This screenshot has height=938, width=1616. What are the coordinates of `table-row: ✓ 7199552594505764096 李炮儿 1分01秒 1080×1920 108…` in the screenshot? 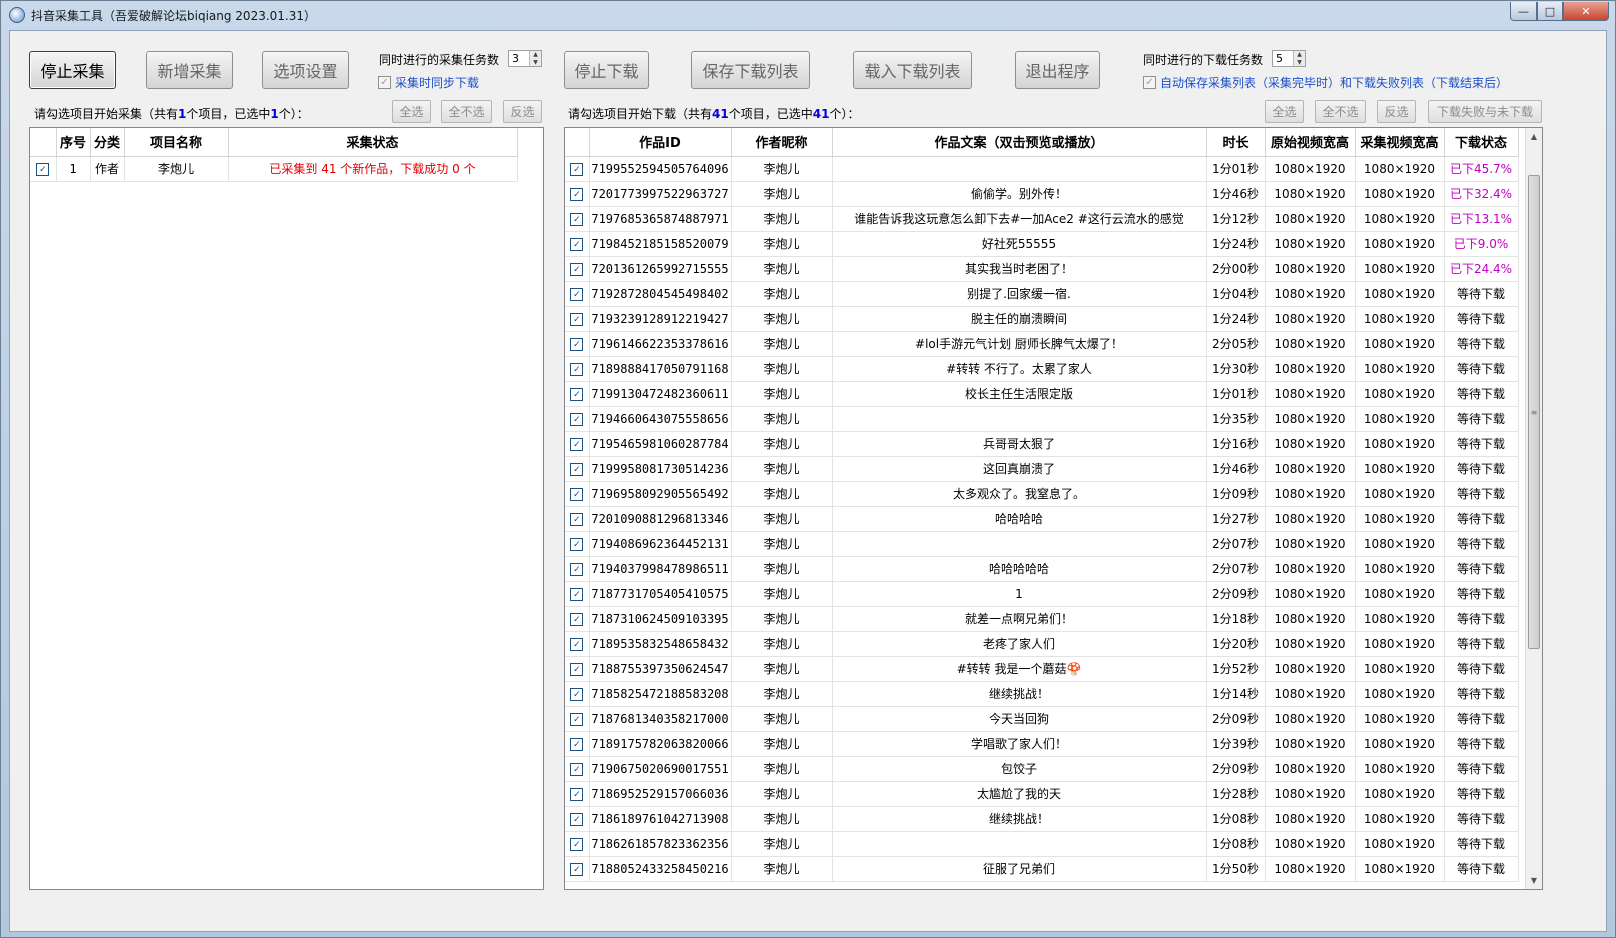 It's located at (1042, 169).